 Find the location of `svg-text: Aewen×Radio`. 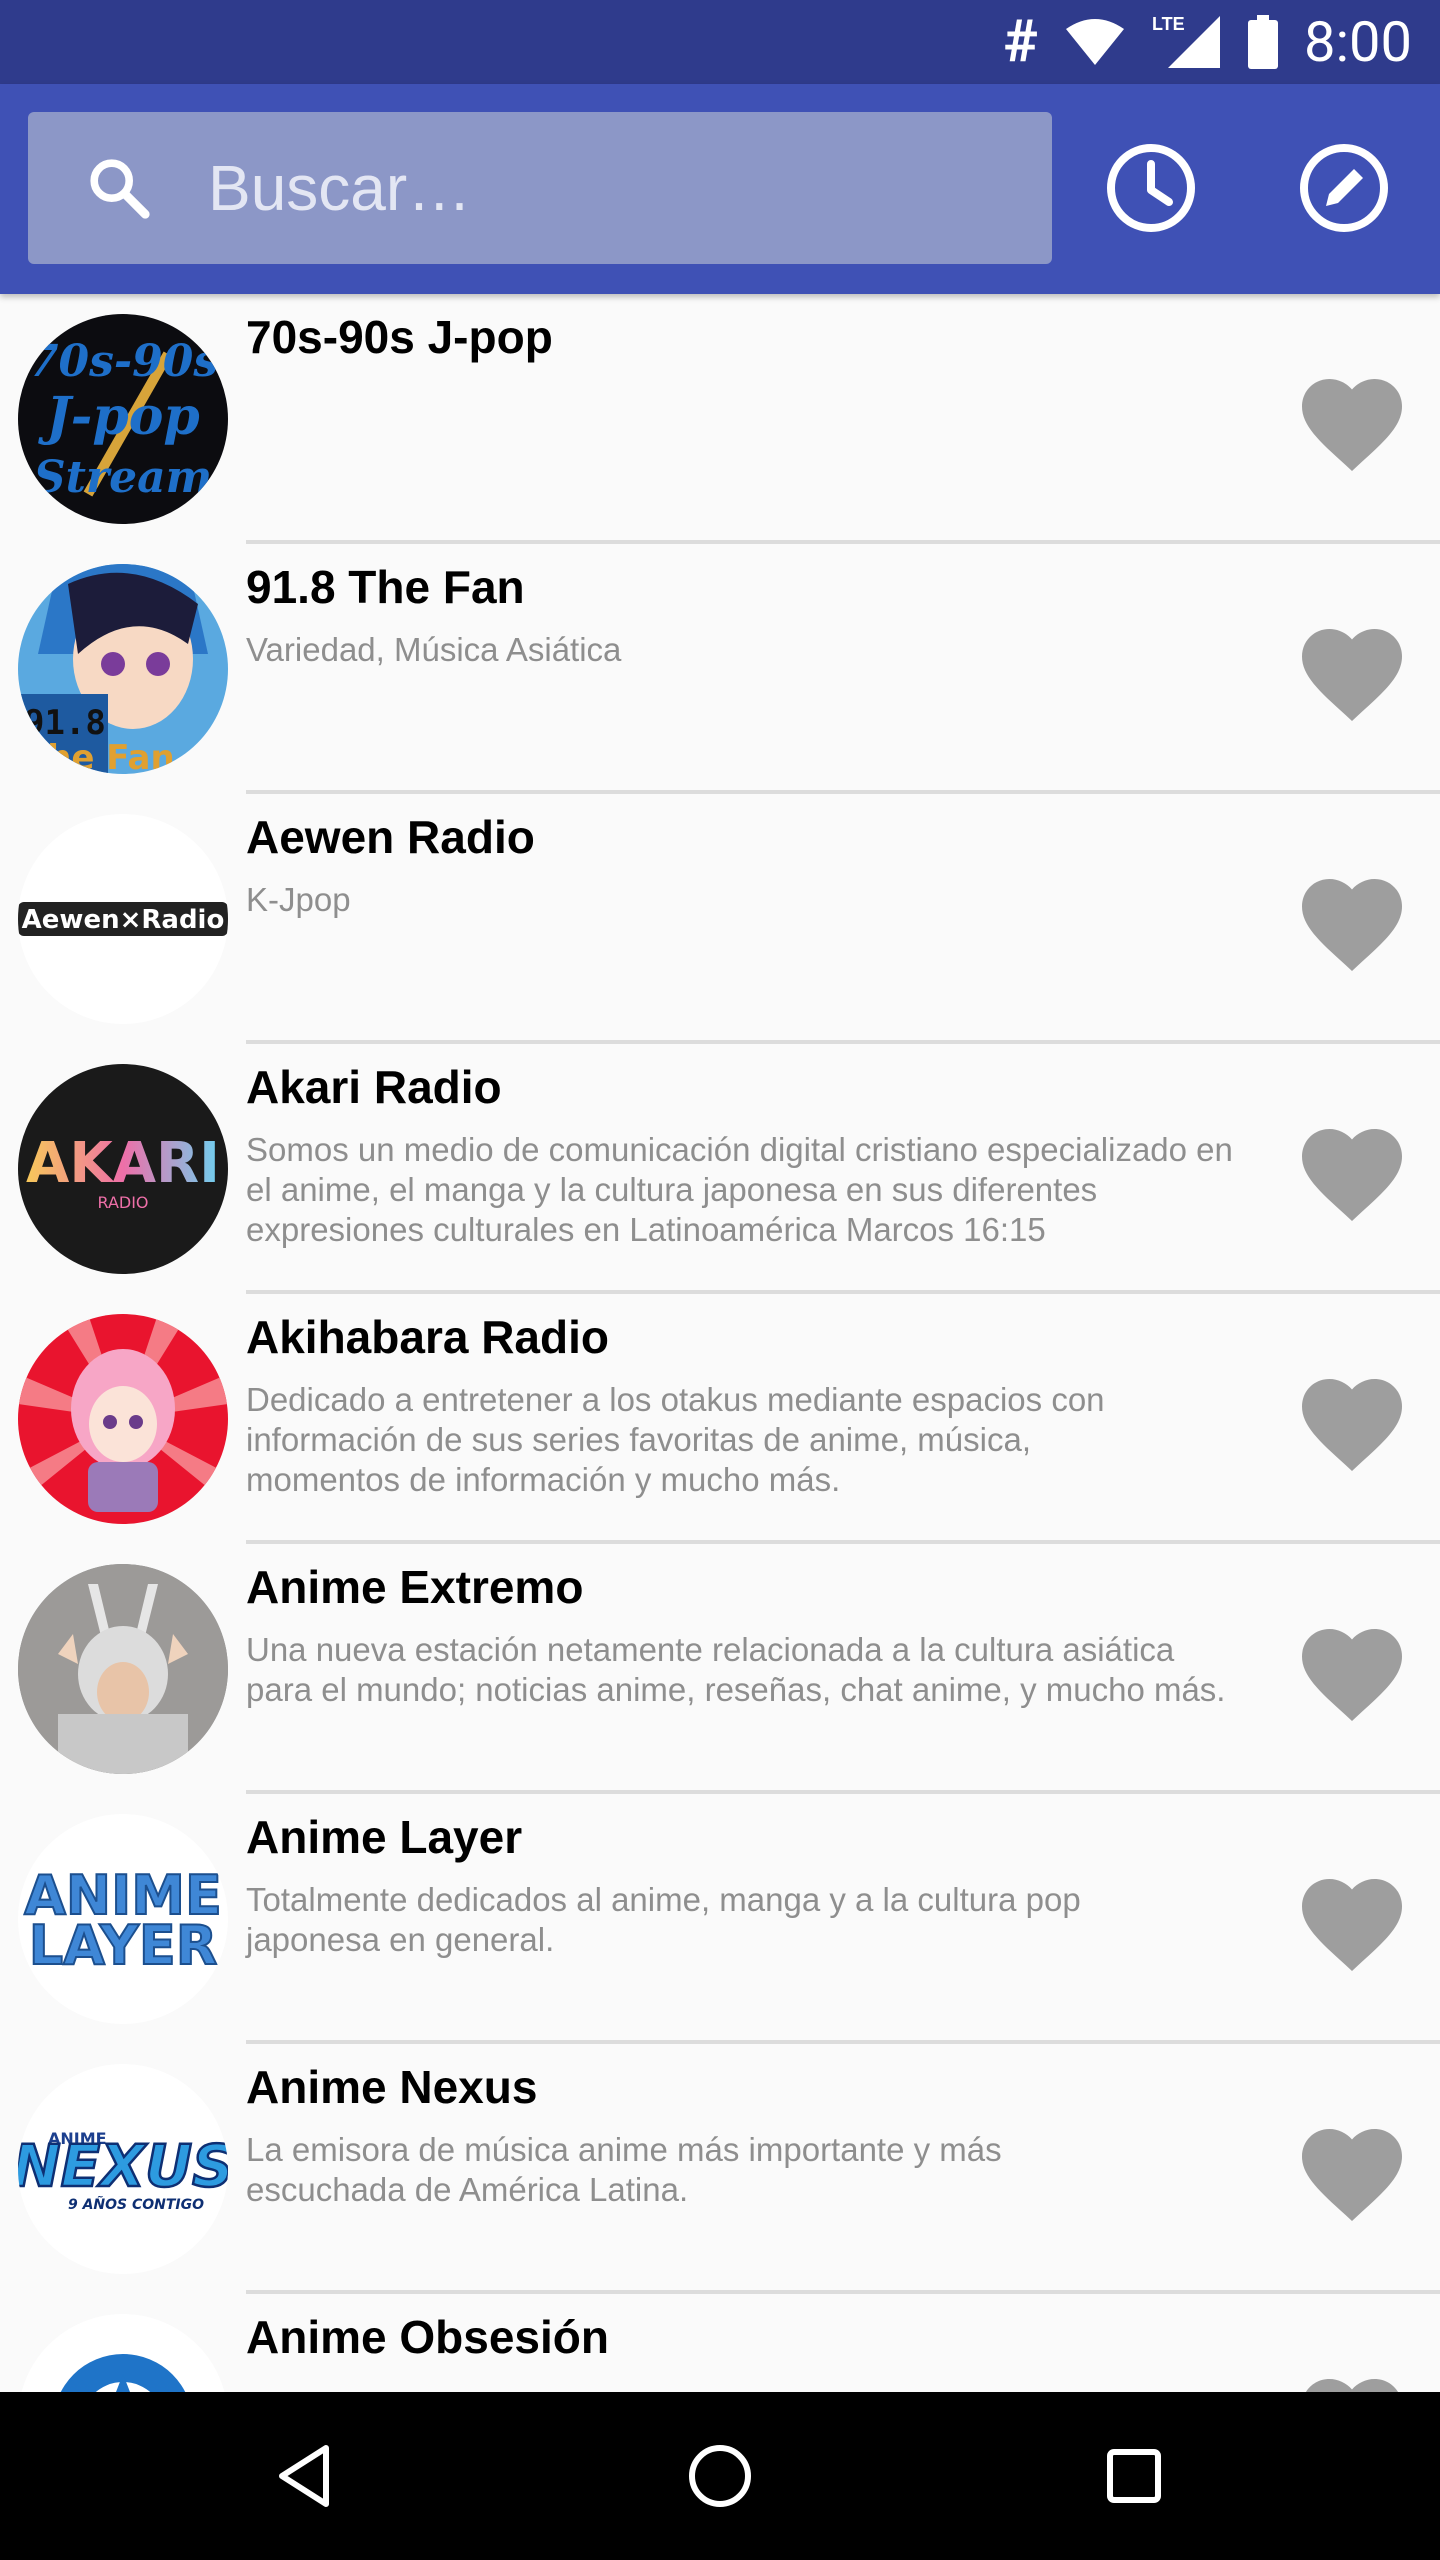

svg-text: Aewen×Radio is located at coordinates (123, 920).